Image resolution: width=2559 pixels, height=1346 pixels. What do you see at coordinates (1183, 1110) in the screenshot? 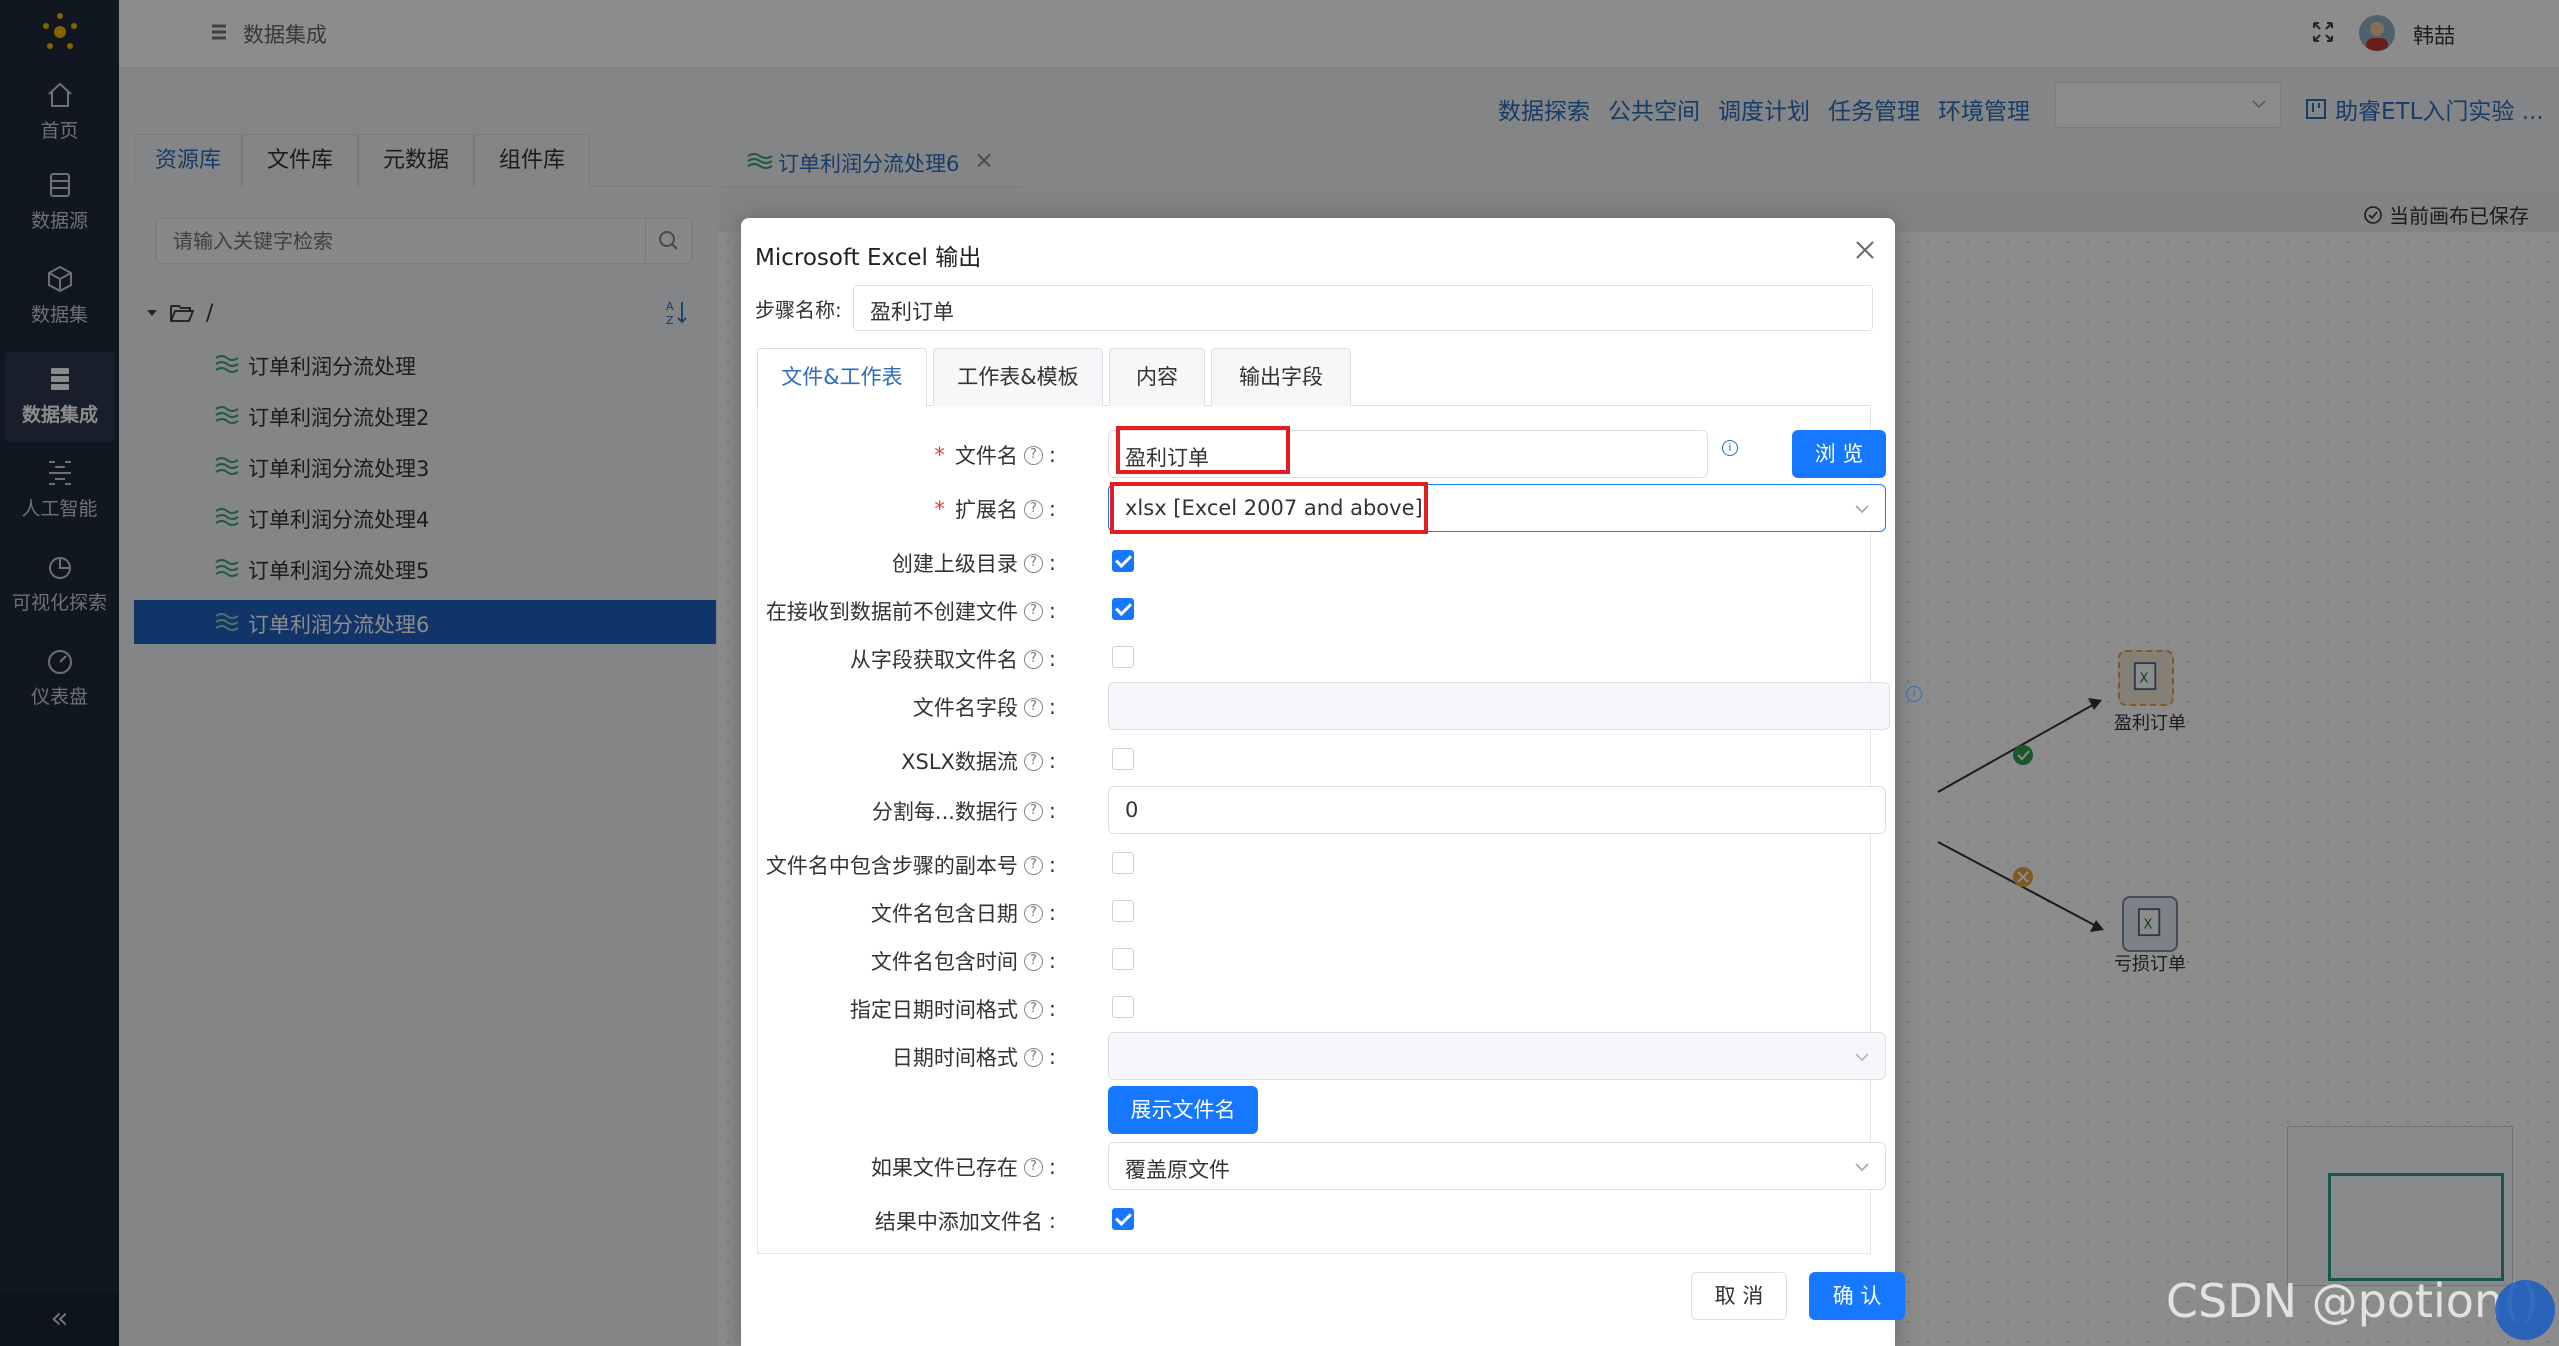
I see `show-filename-button: 展示文件名` at bounding box center [1183, 1110].